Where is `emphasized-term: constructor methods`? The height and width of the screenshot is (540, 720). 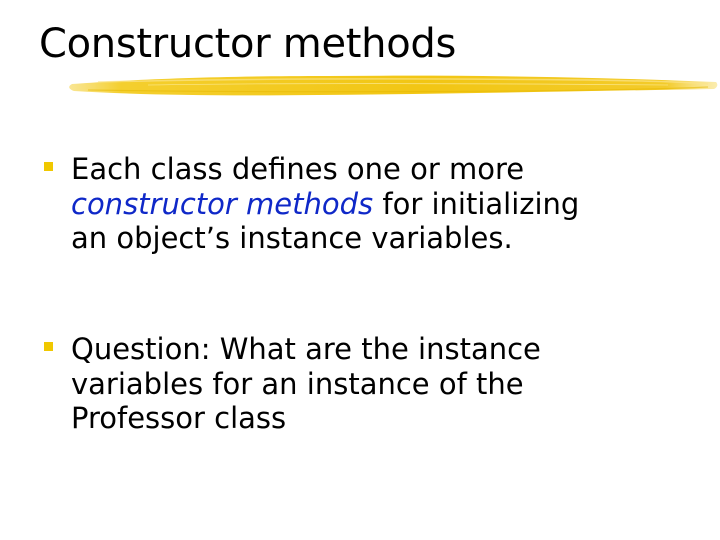 emphasized-term: constructor methods is located at coordinates (222, 203).